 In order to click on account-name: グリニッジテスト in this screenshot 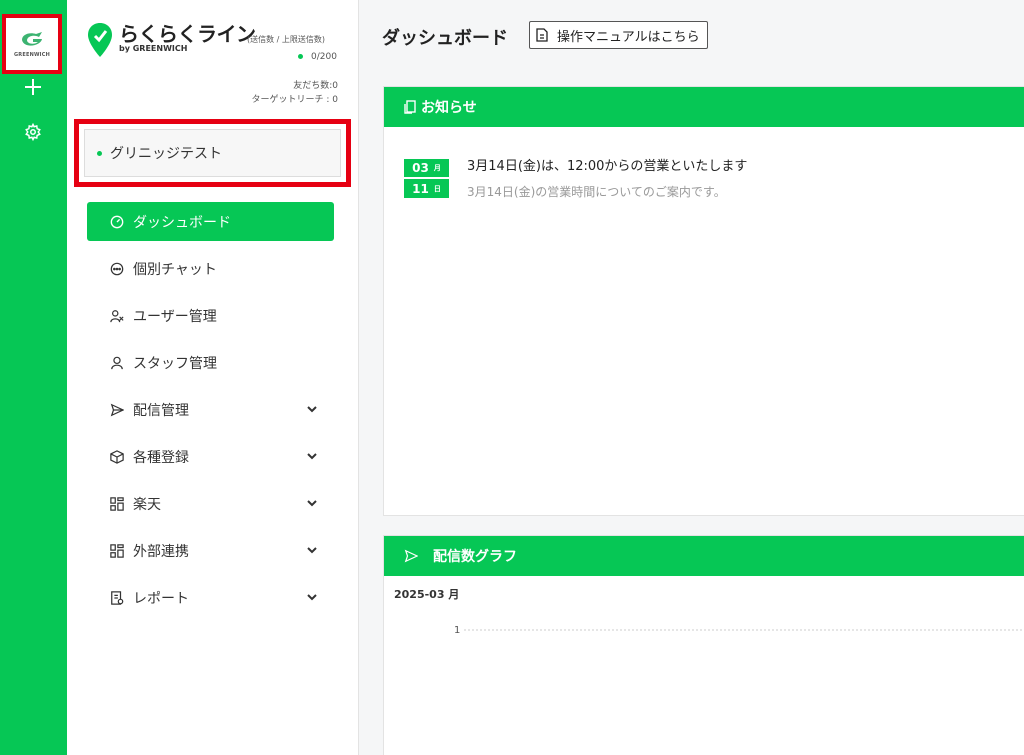, I will do `click(166, 154)`.